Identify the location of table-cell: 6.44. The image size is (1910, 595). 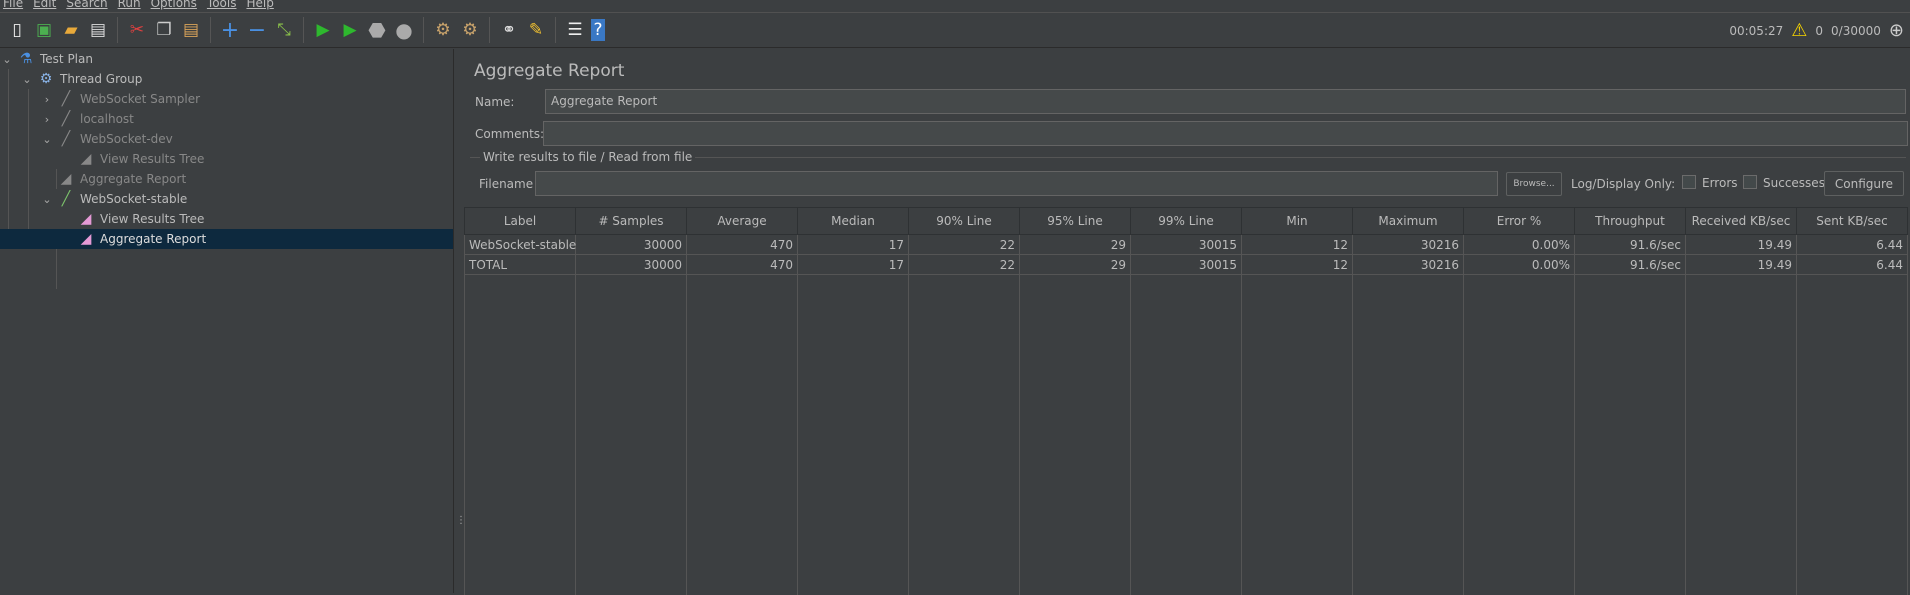
(1852, 264).